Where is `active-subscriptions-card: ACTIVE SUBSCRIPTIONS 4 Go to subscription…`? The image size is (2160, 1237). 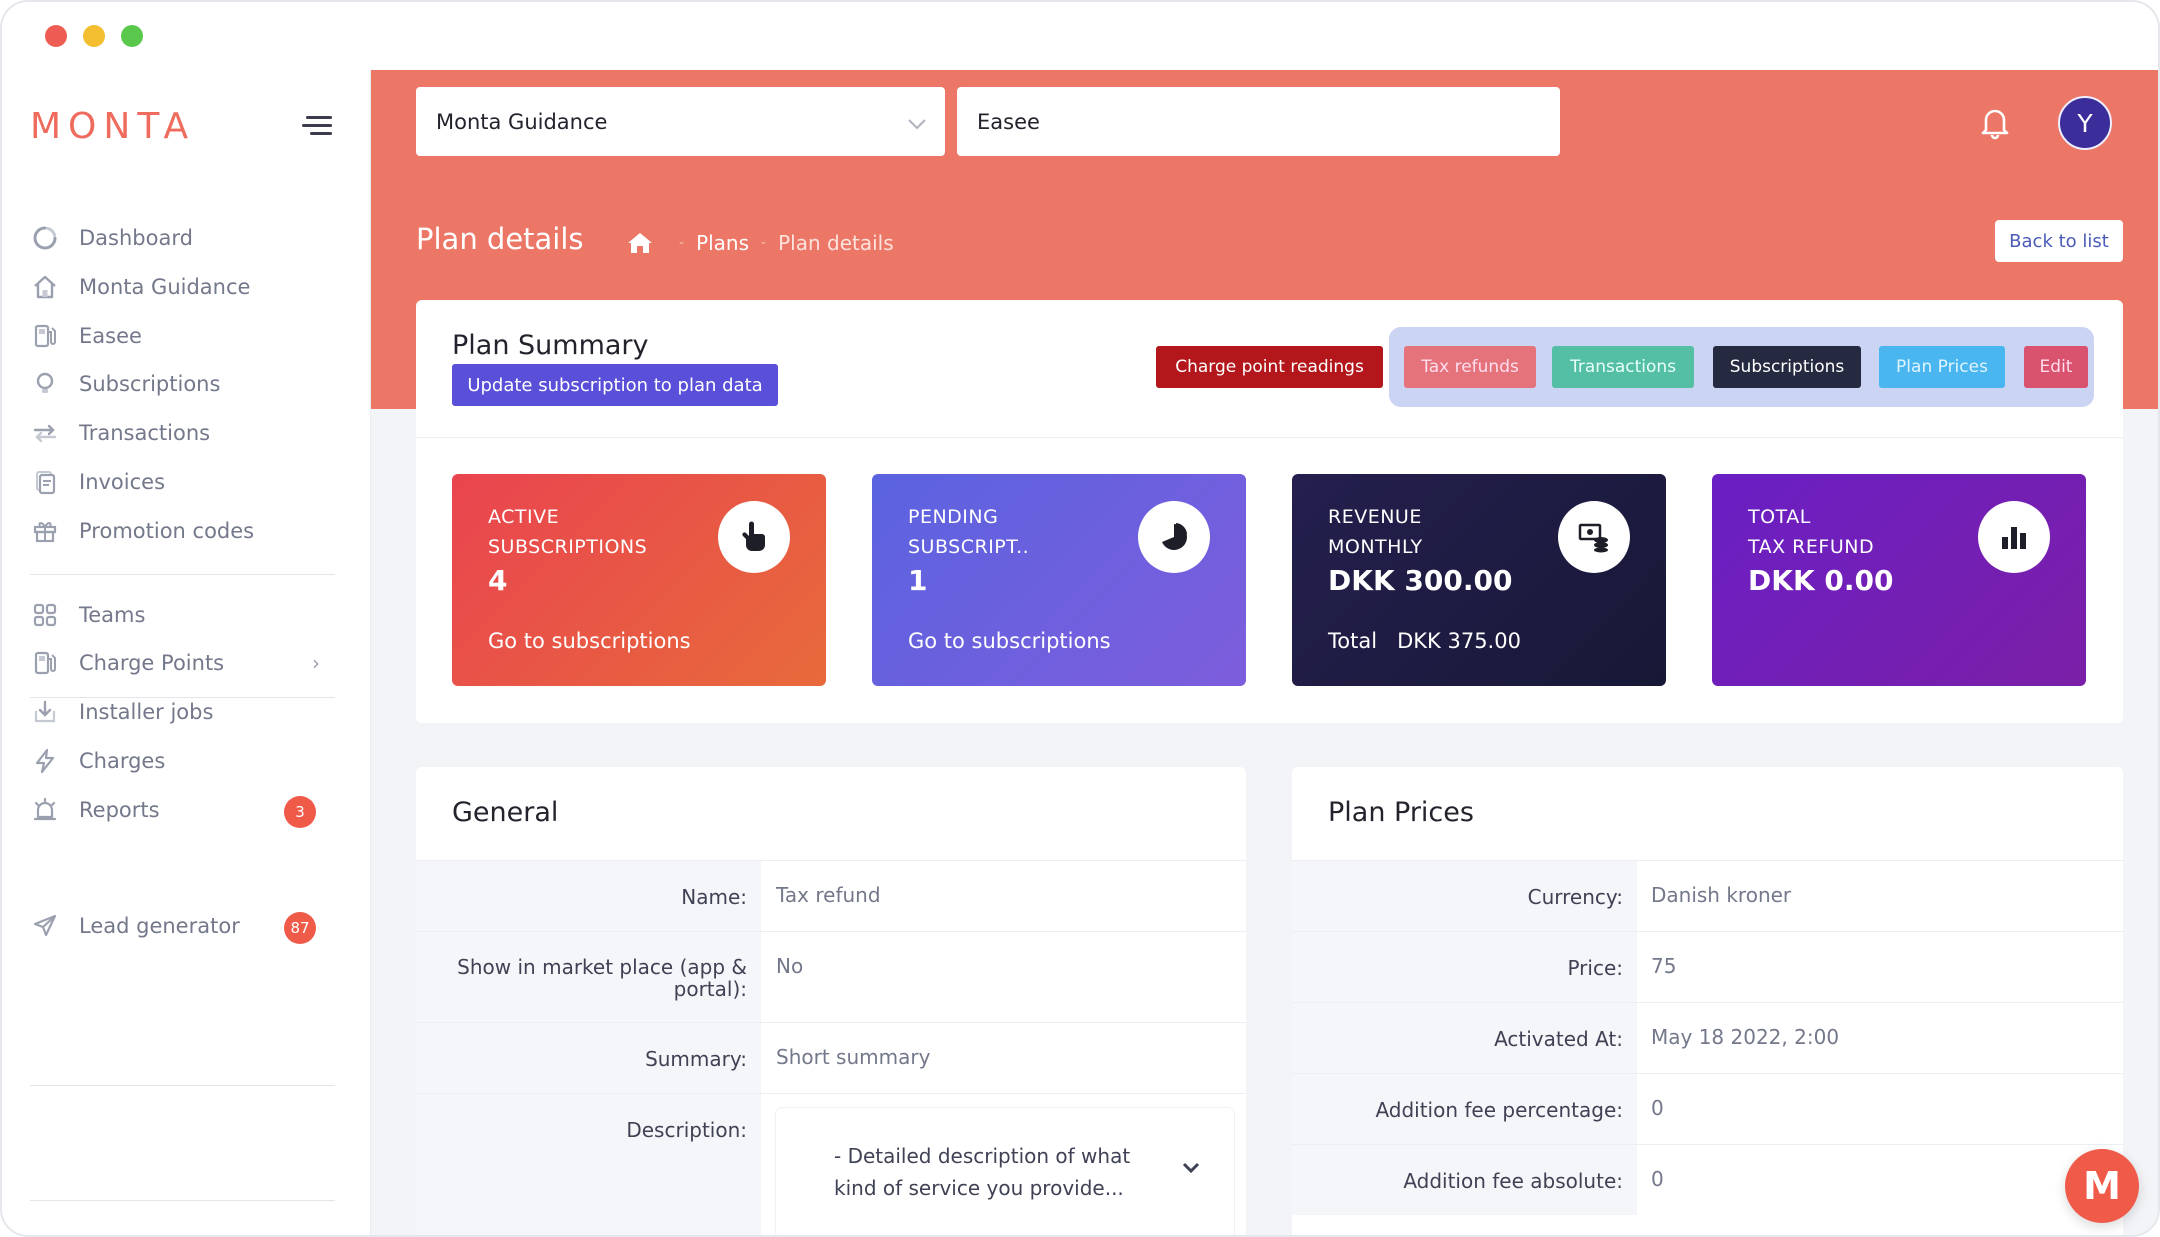
active-subscriptions-card: ACTIVE SUBSCRIPTIONS 4 Go to subscription… is located at coordinates (639, 580).